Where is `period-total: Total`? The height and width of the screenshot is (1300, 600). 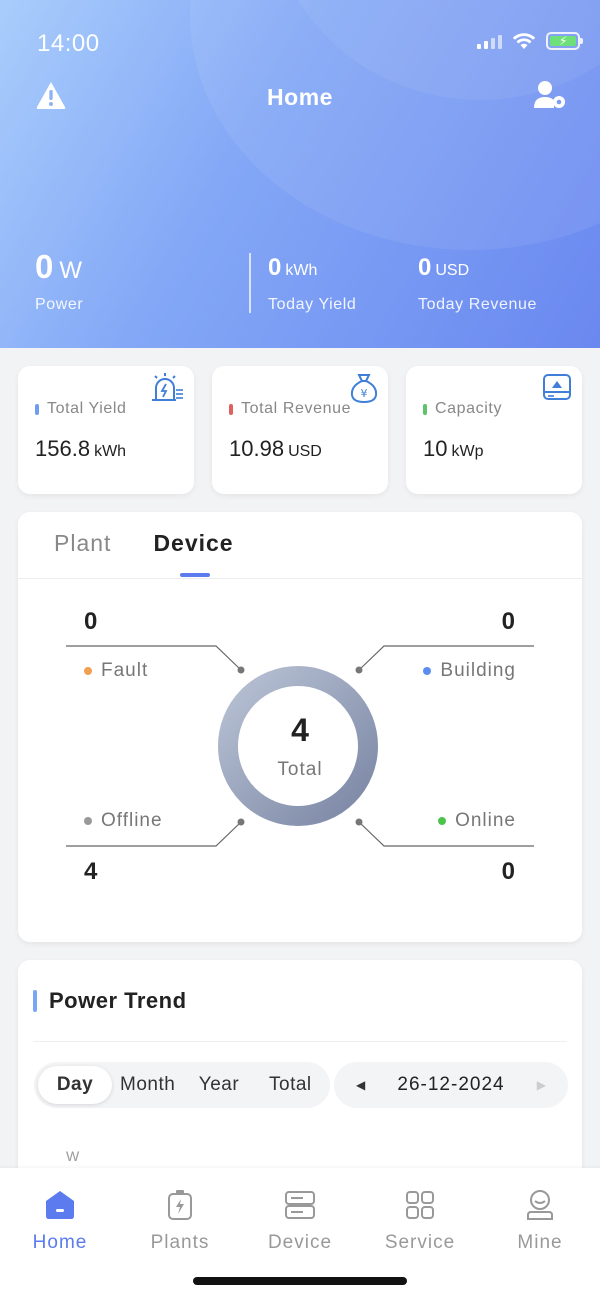
period-total: Total is located at coordinates (290, 1085).